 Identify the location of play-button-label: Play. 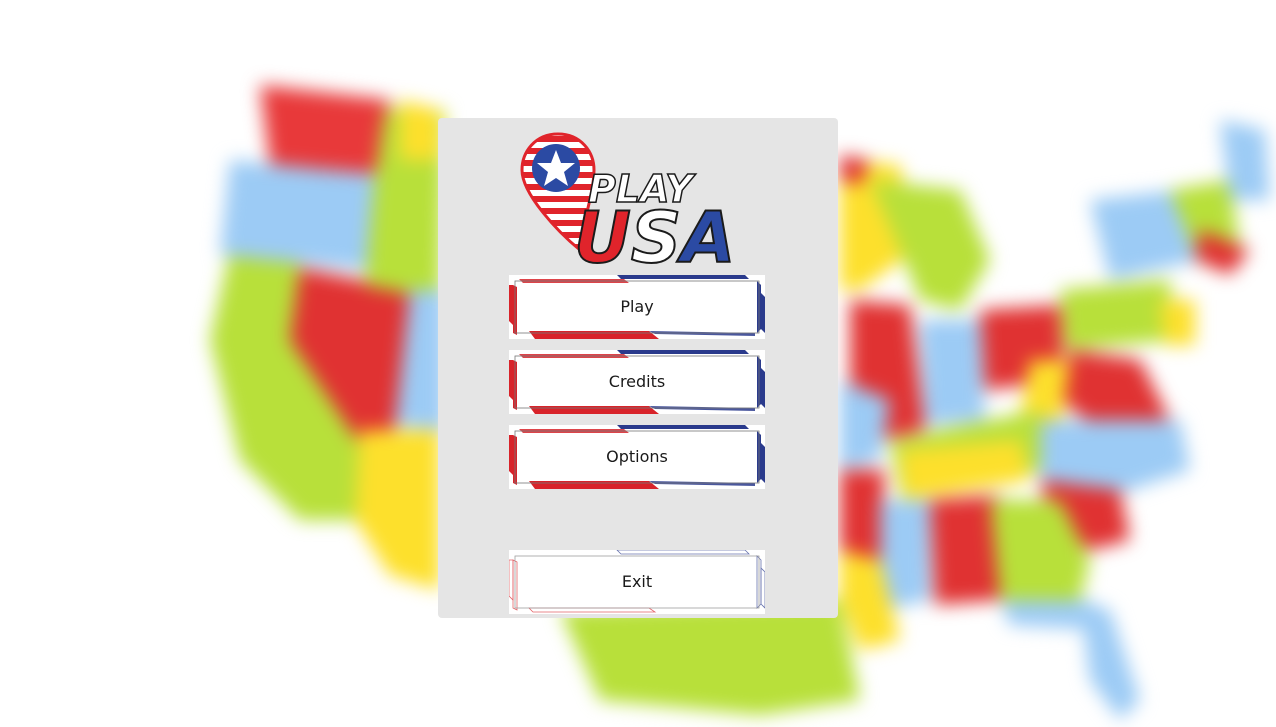
(637, 306).